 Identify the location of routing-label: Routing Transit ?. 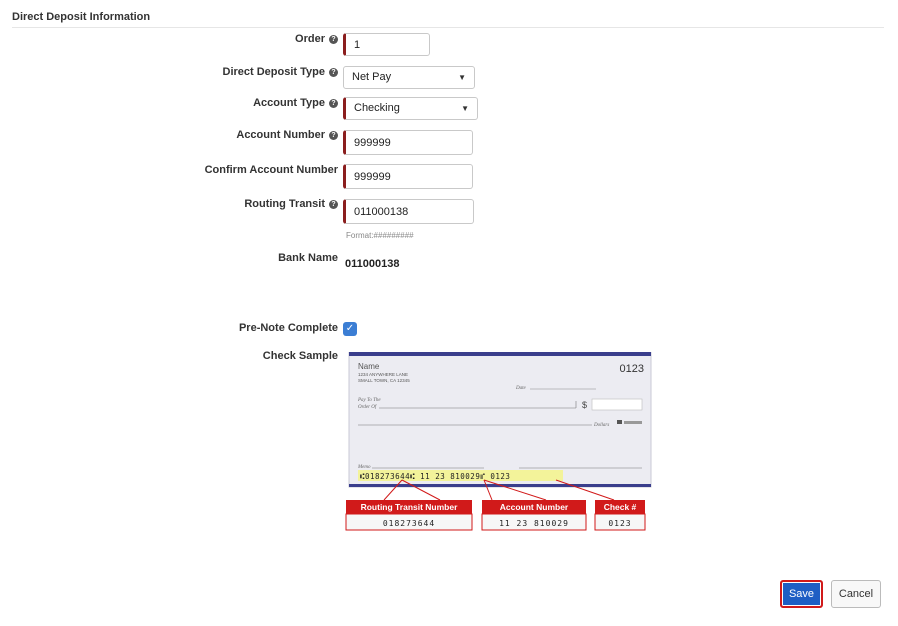
(291, 204).